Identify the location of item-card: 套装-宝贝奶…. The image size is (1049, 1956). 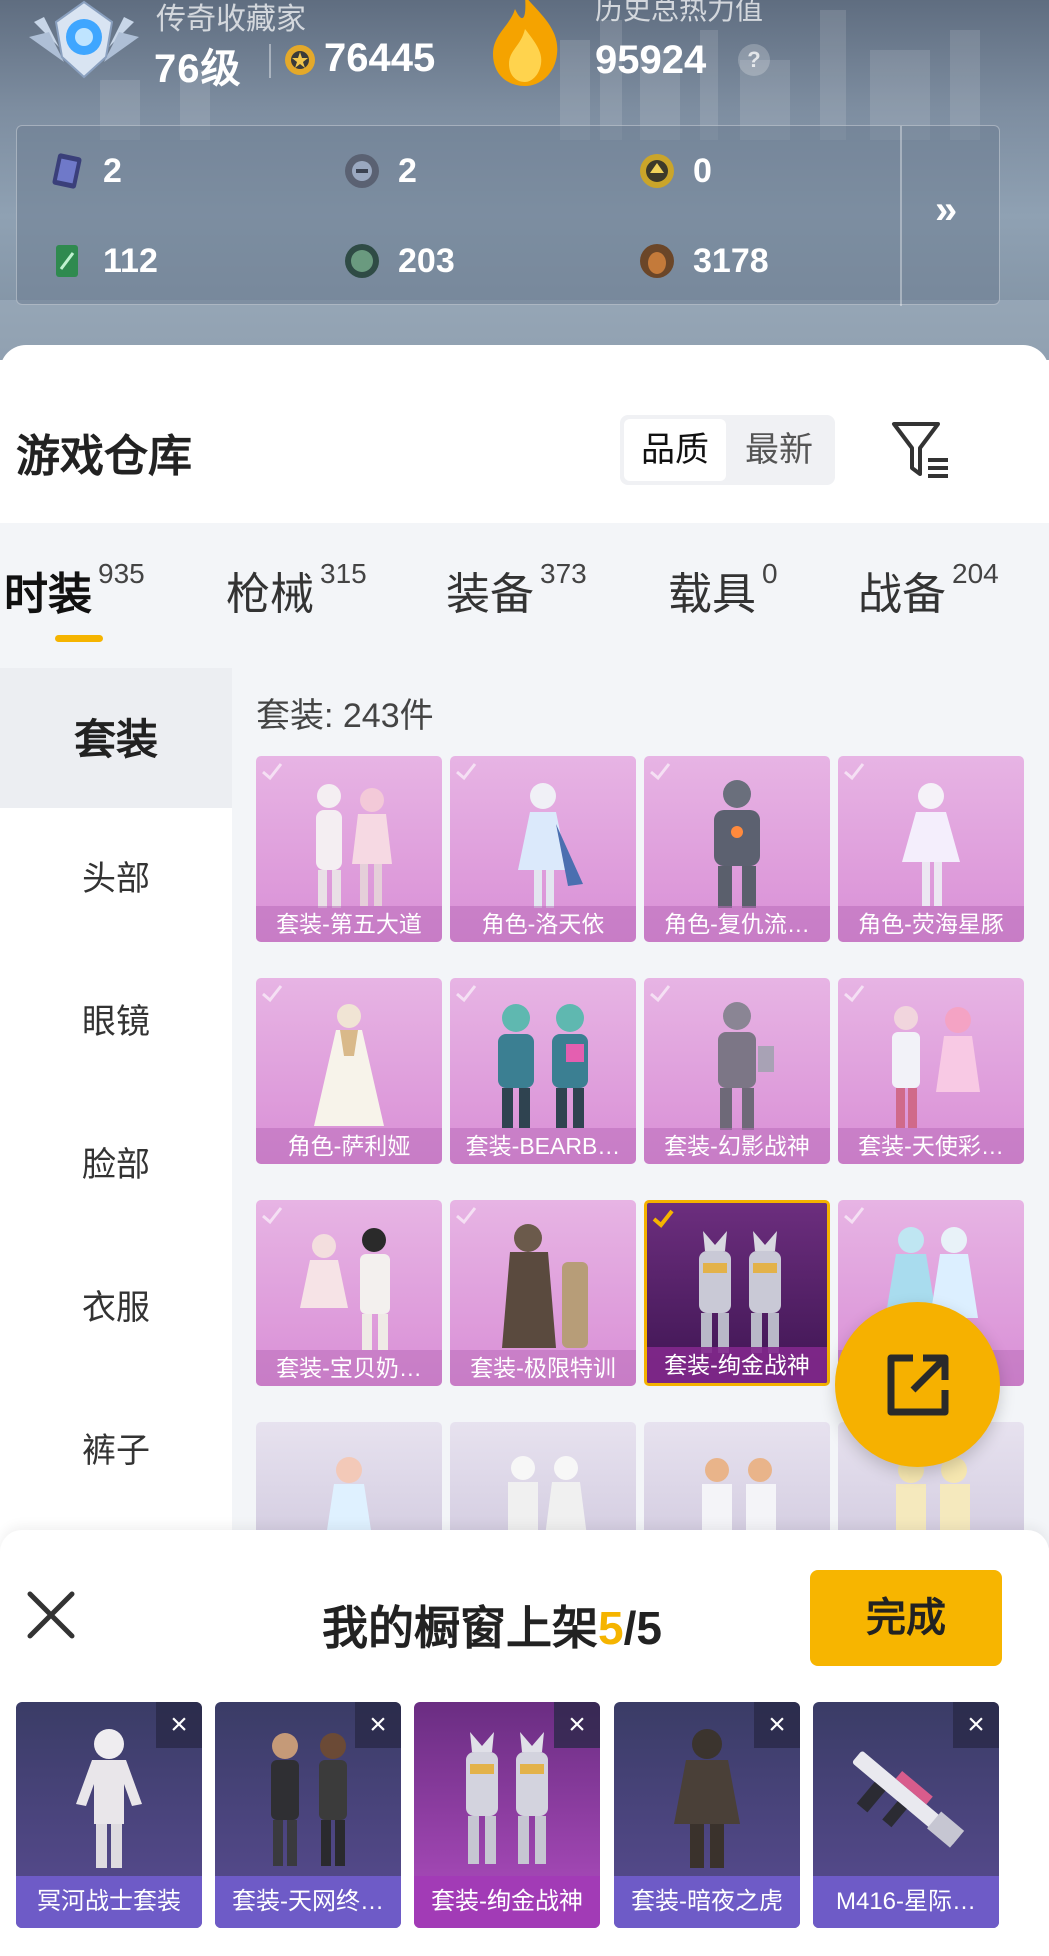
(349, 1293).